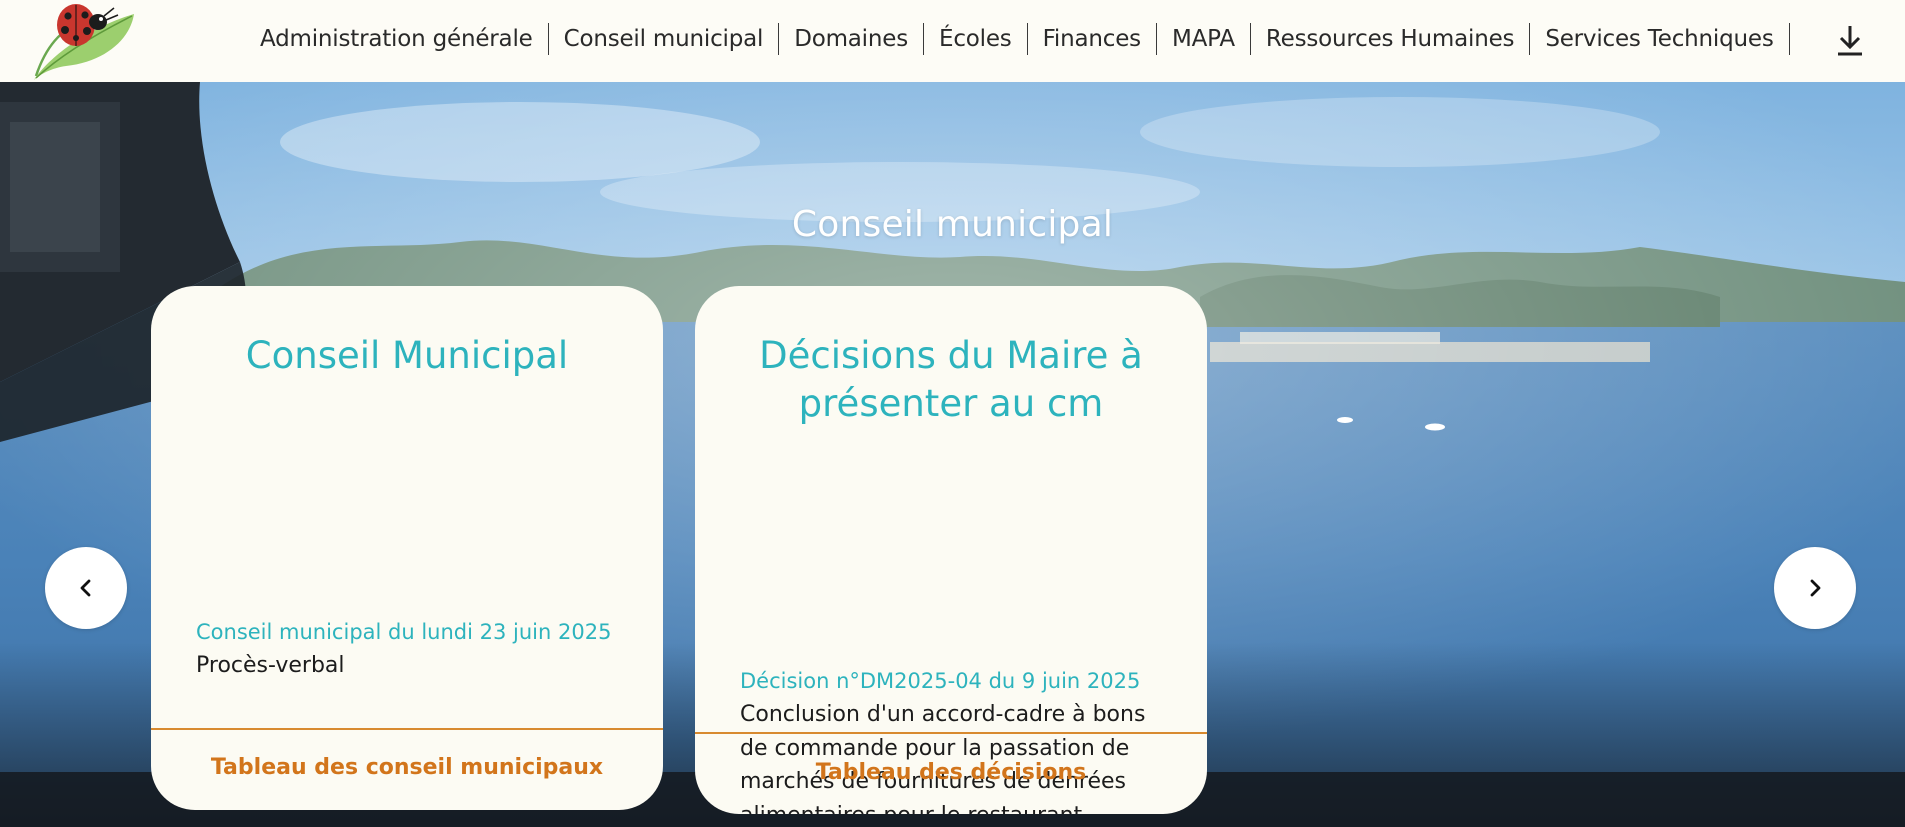 Image resolution: width=1905 pixels, height=827 pixels. I want to click on nav-item-ecoles: Écoles, so click(976, 39).